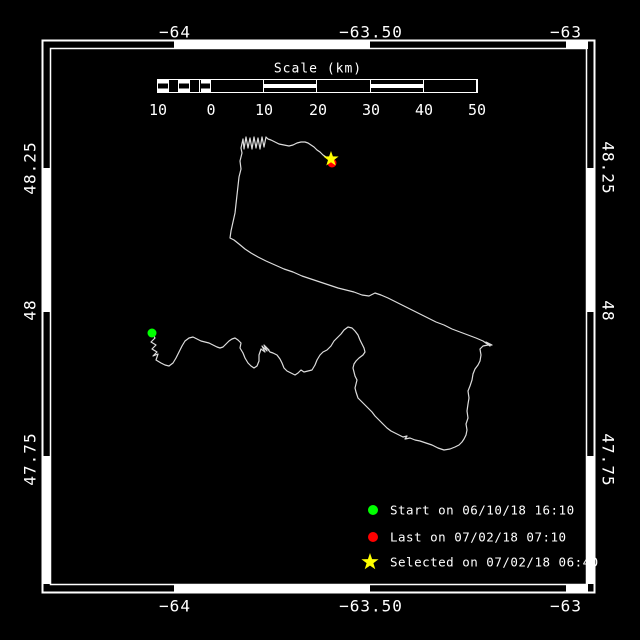 Image resolution: width=640 pixels, height=640 pixels. I want to click on scale-tick-2: 10, so click(264, 110).